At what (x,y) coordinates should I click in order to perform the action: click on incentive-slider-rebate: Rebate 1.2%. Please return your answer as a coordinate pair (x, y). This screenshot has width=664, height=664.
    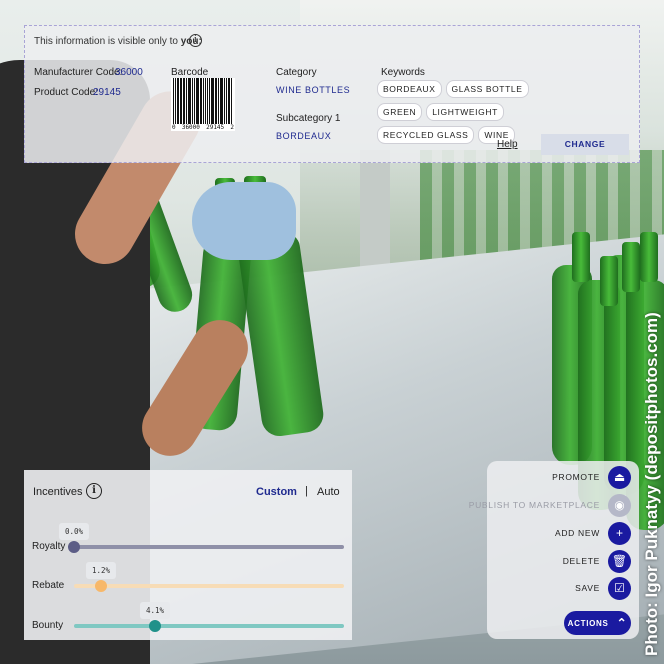
    Looking at the image, I should click on (188, 578).